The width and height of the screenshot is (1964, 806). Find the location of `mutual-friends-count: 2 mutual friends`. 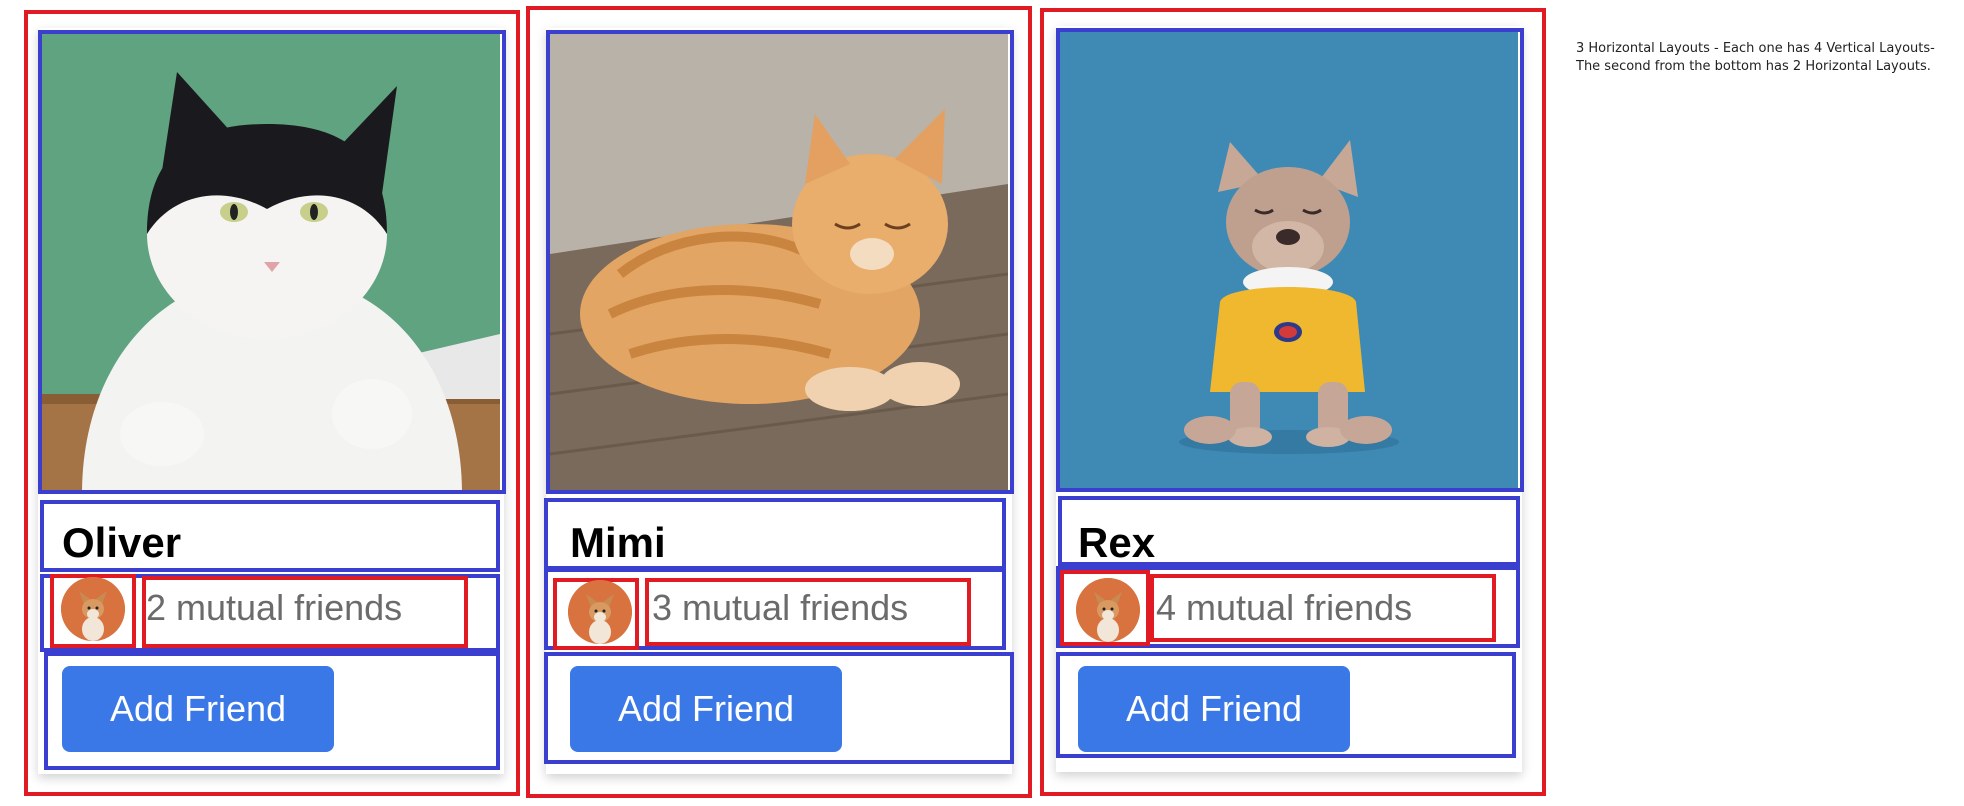

mutual-friends-count: 2 mutual friends is located at coordinates (274, 607).